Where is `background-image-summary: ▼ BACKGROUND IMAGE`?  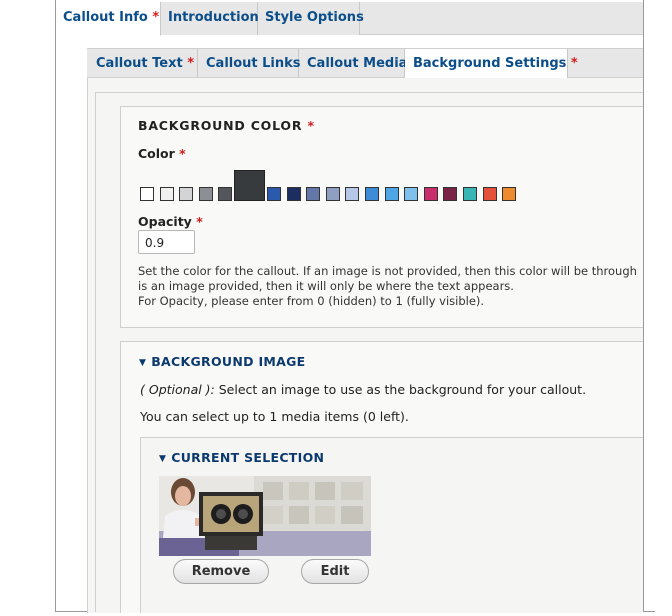
background-image-summary: ▼ BACKGROUND IMAGE is located at coordinates (222, 361).